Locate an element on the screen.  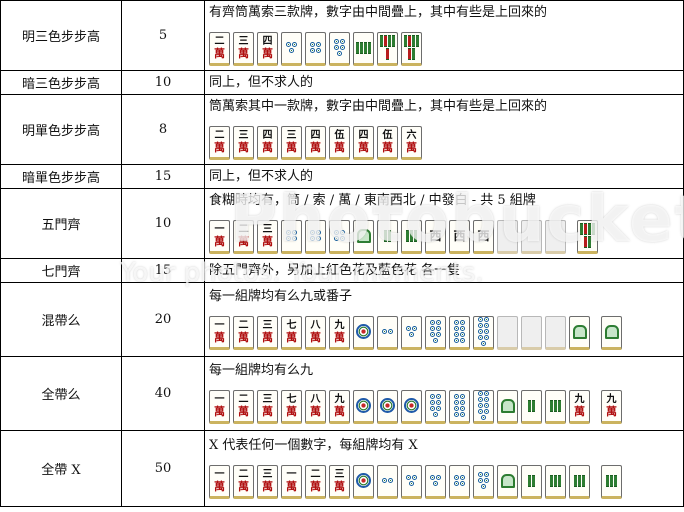
rule-name: 五門齊 is located at coordinates (61, 223).